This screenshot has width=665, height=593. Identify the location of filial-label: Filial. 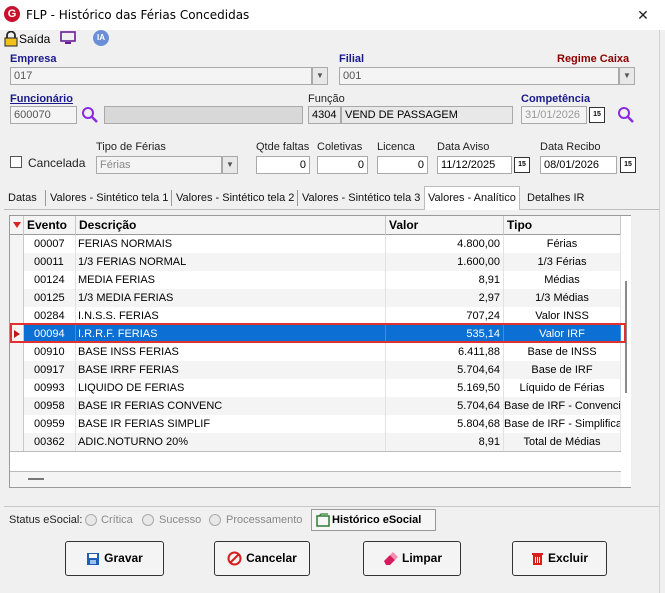
(352, 59).